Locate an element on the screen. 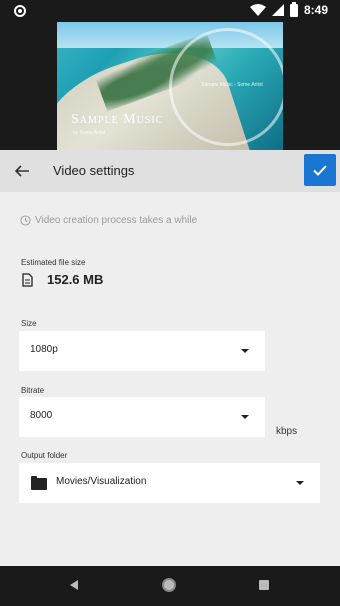 The height and width of the screenshot is (606, 340). arrow-left-icon is located at coordinates (21, 171).